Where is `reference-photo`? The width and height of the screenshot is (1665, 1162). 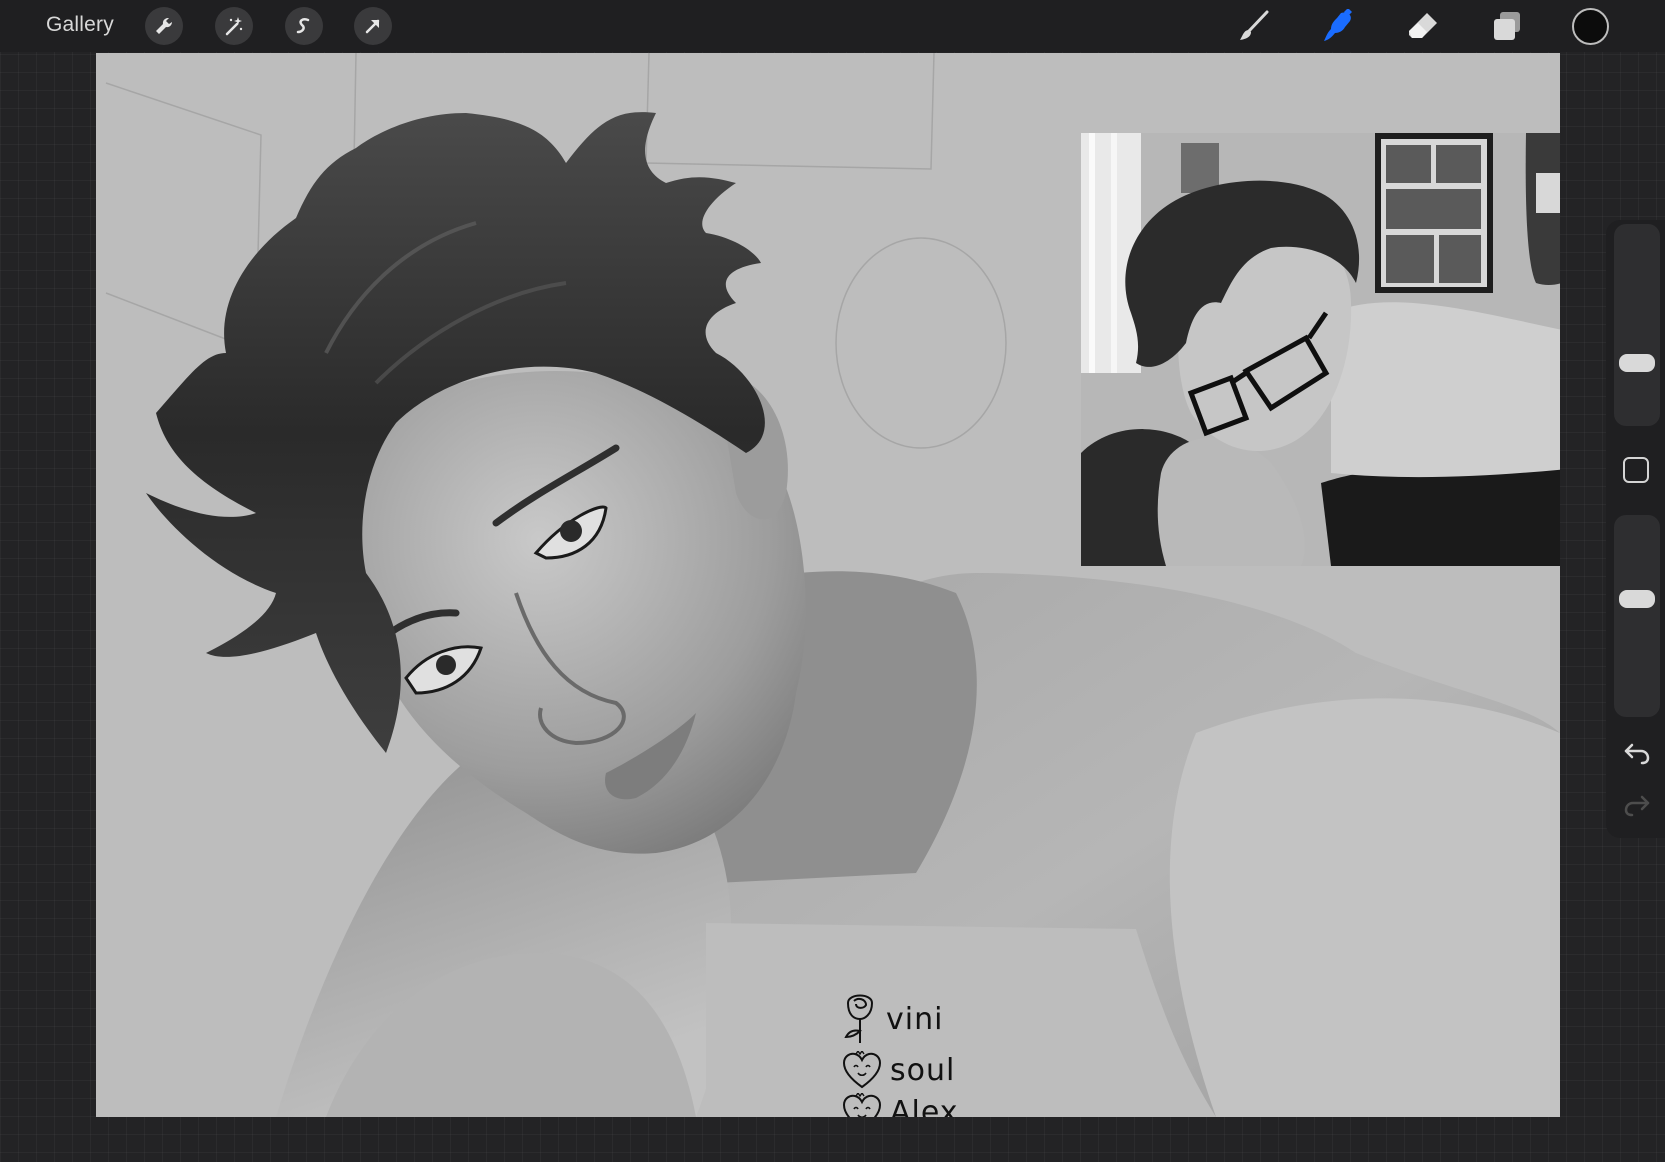 reference-photo is located at coordinates (1320, 349).